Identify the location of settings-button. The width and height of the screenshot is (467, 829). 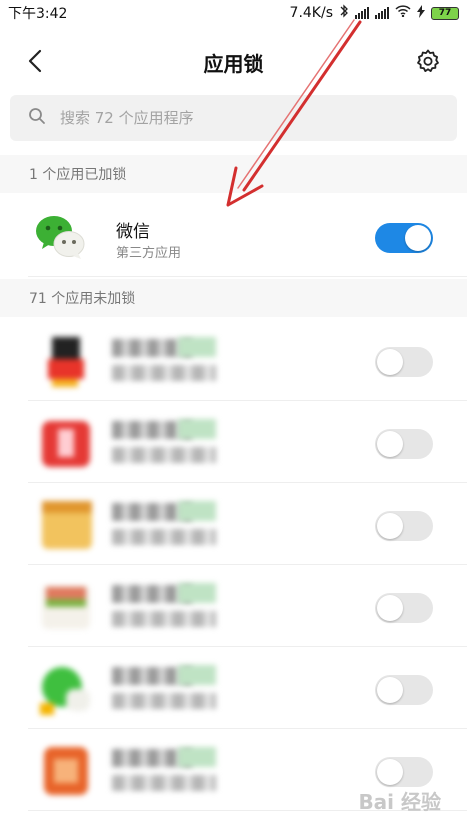
(428, 63).